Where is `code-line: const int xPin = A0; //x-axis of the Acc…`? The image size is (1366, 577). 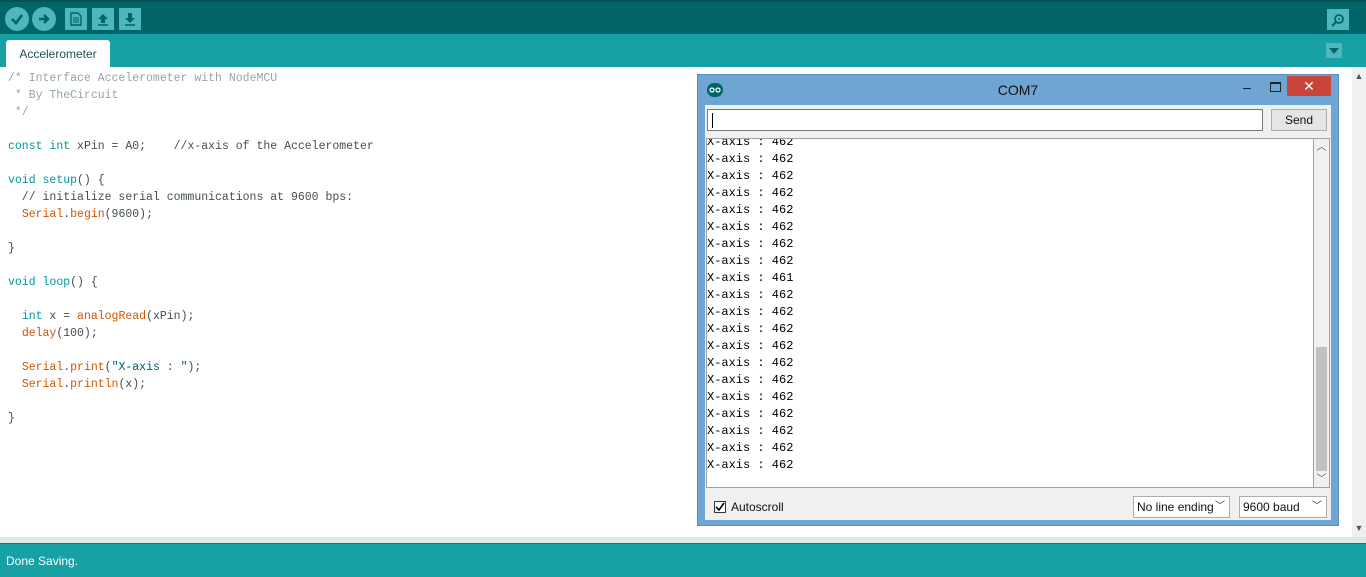 code-line: const int xPin = A0; //x-axis of the Acc… is located at coordinates (191, 146).